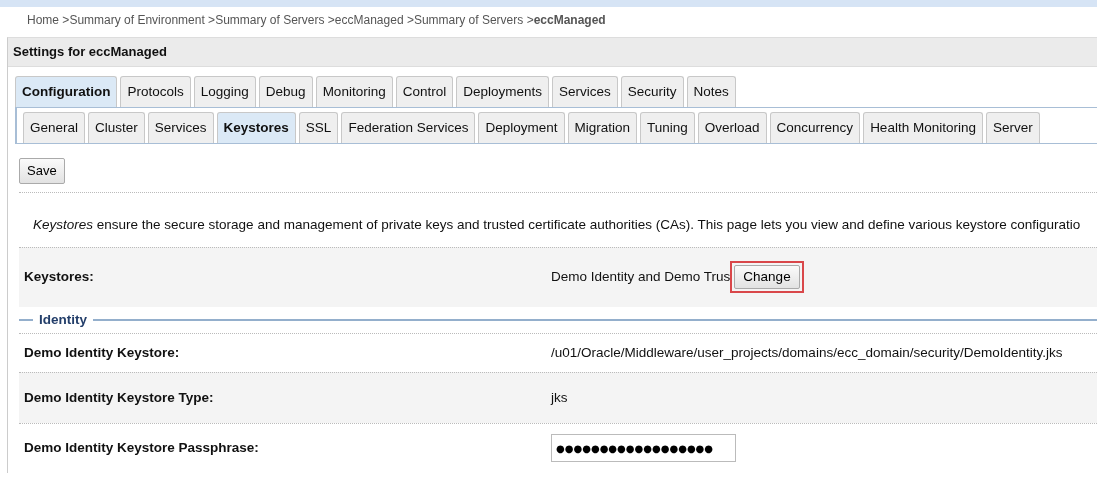  Describe the element at coordinates (224, 91) in the screenshot. I see `tab: Logging` at that location.